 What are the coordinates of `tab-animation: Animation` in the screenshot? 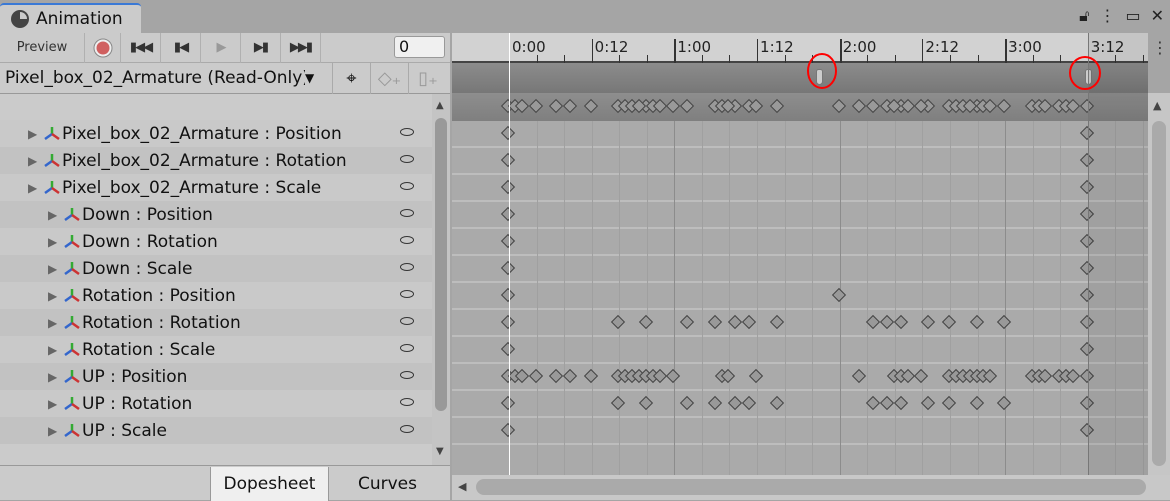 It's located at (70, 18).